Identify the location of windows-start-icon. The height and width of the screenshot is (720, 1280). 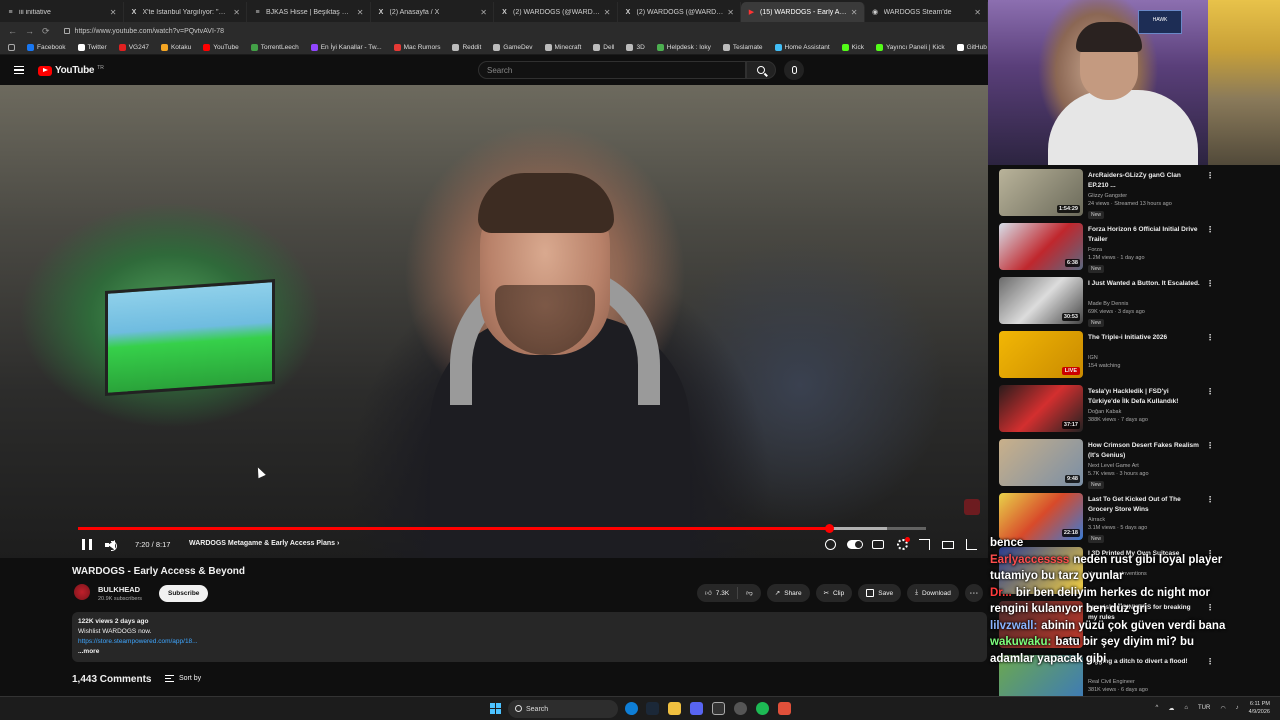
(495, 708).